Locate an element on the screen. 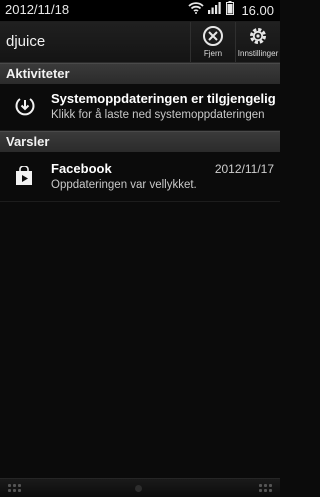 The height and width of the screenshot is (497, 320). status-icons: 16.00 is located at coordinates (231, 10).